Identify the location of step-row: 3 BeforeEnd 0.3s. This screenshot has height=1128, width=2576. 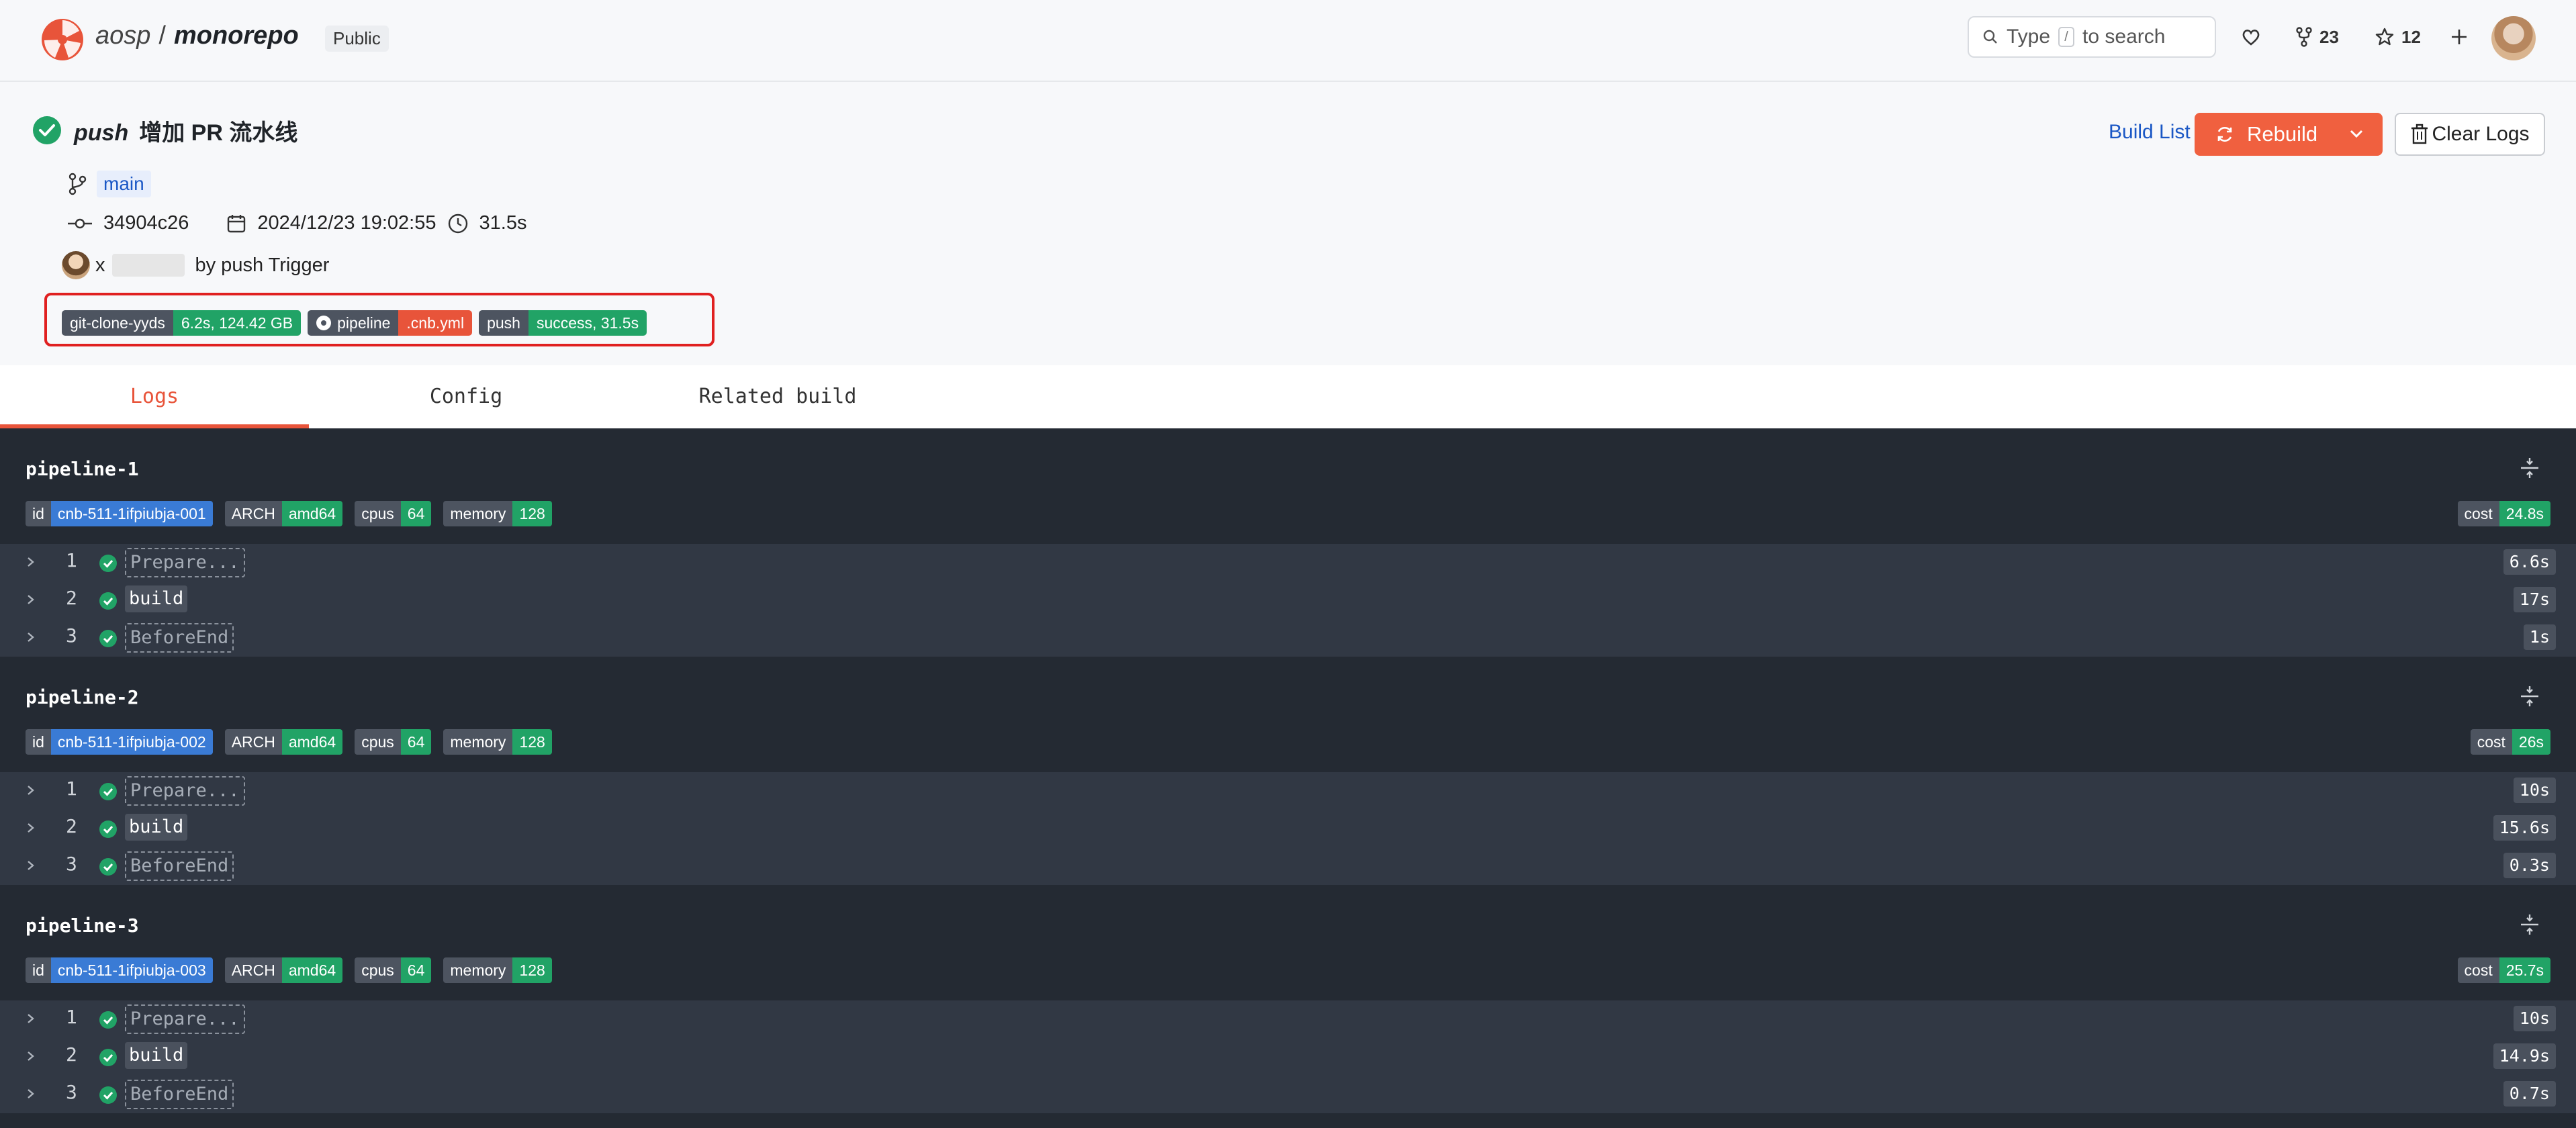
(1288, 866).